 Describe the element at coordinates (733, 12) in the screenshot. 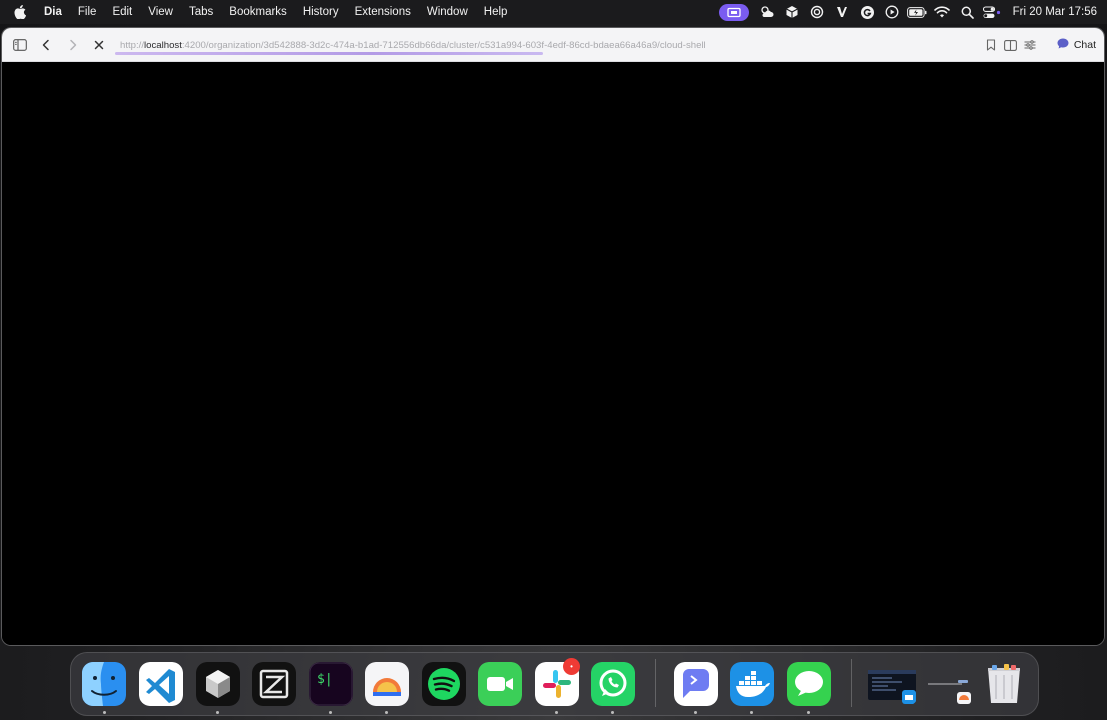

I see `screen-share-icon` at that location.